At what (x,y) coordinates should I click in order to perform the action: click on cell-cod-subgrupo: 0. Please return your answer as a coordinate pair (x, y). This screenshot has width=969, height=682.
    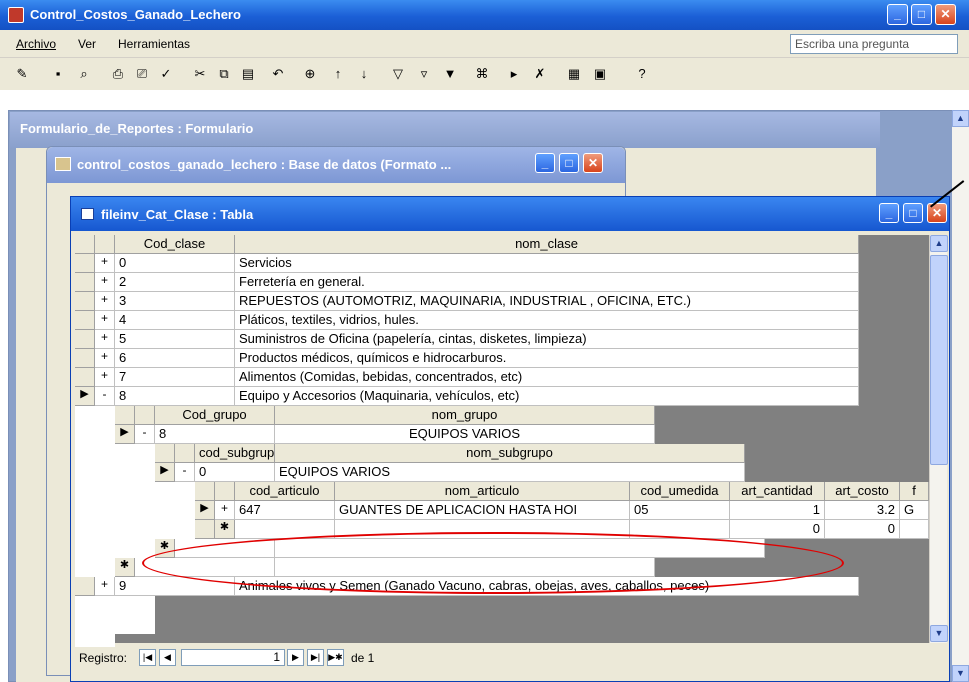
    Looking at the image, I should click on (235, 472).